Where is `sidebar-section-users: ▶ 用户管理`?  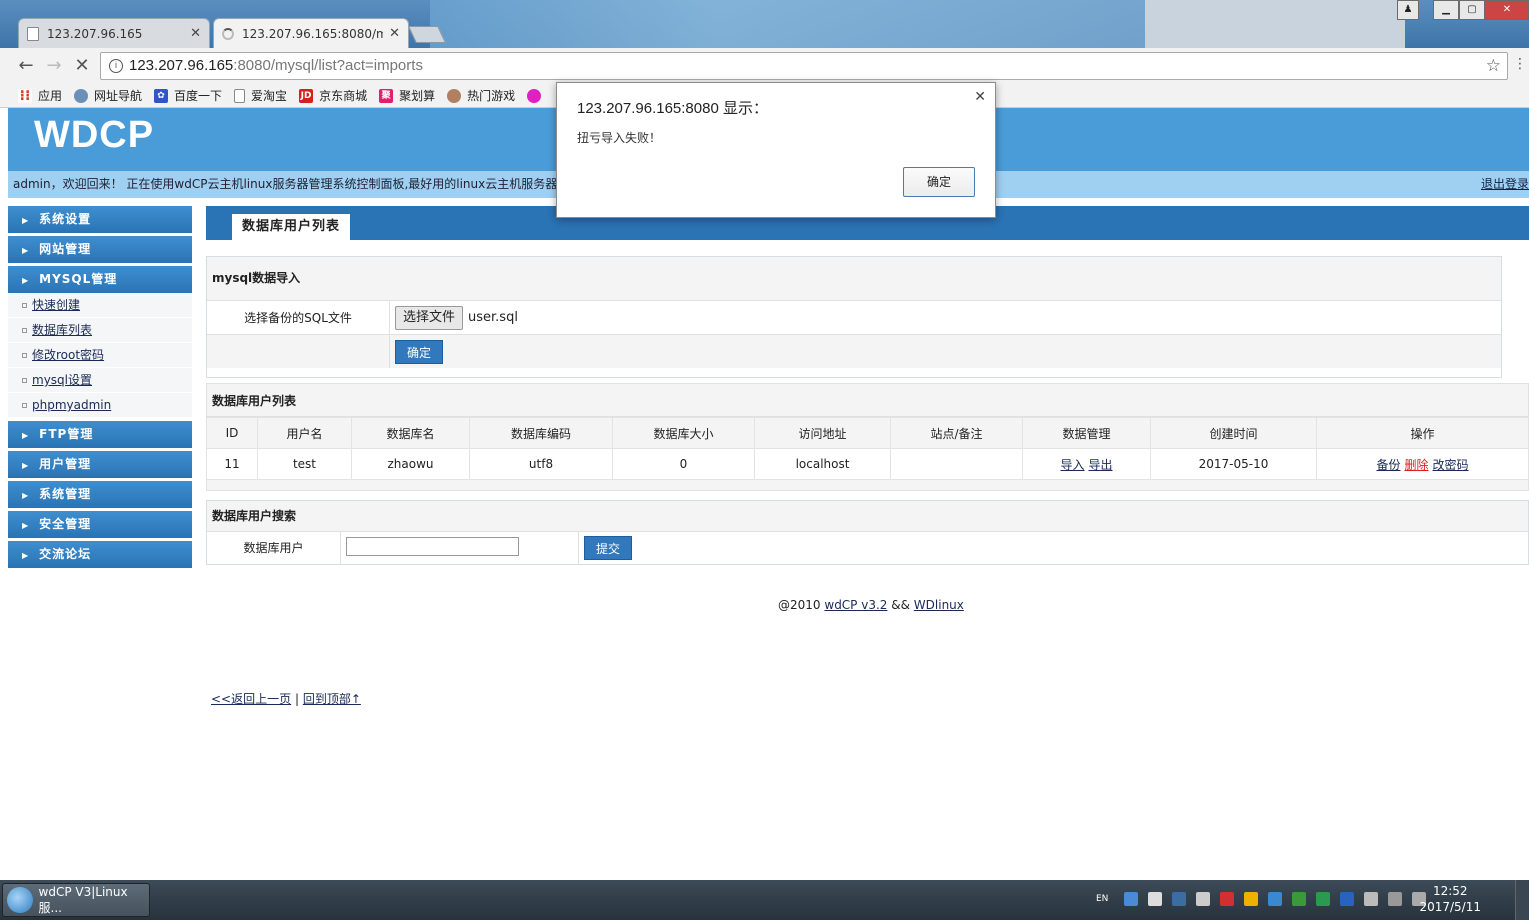
sidebar-section-users: ▶ 用户管理 is located at coordinates (100, 464).